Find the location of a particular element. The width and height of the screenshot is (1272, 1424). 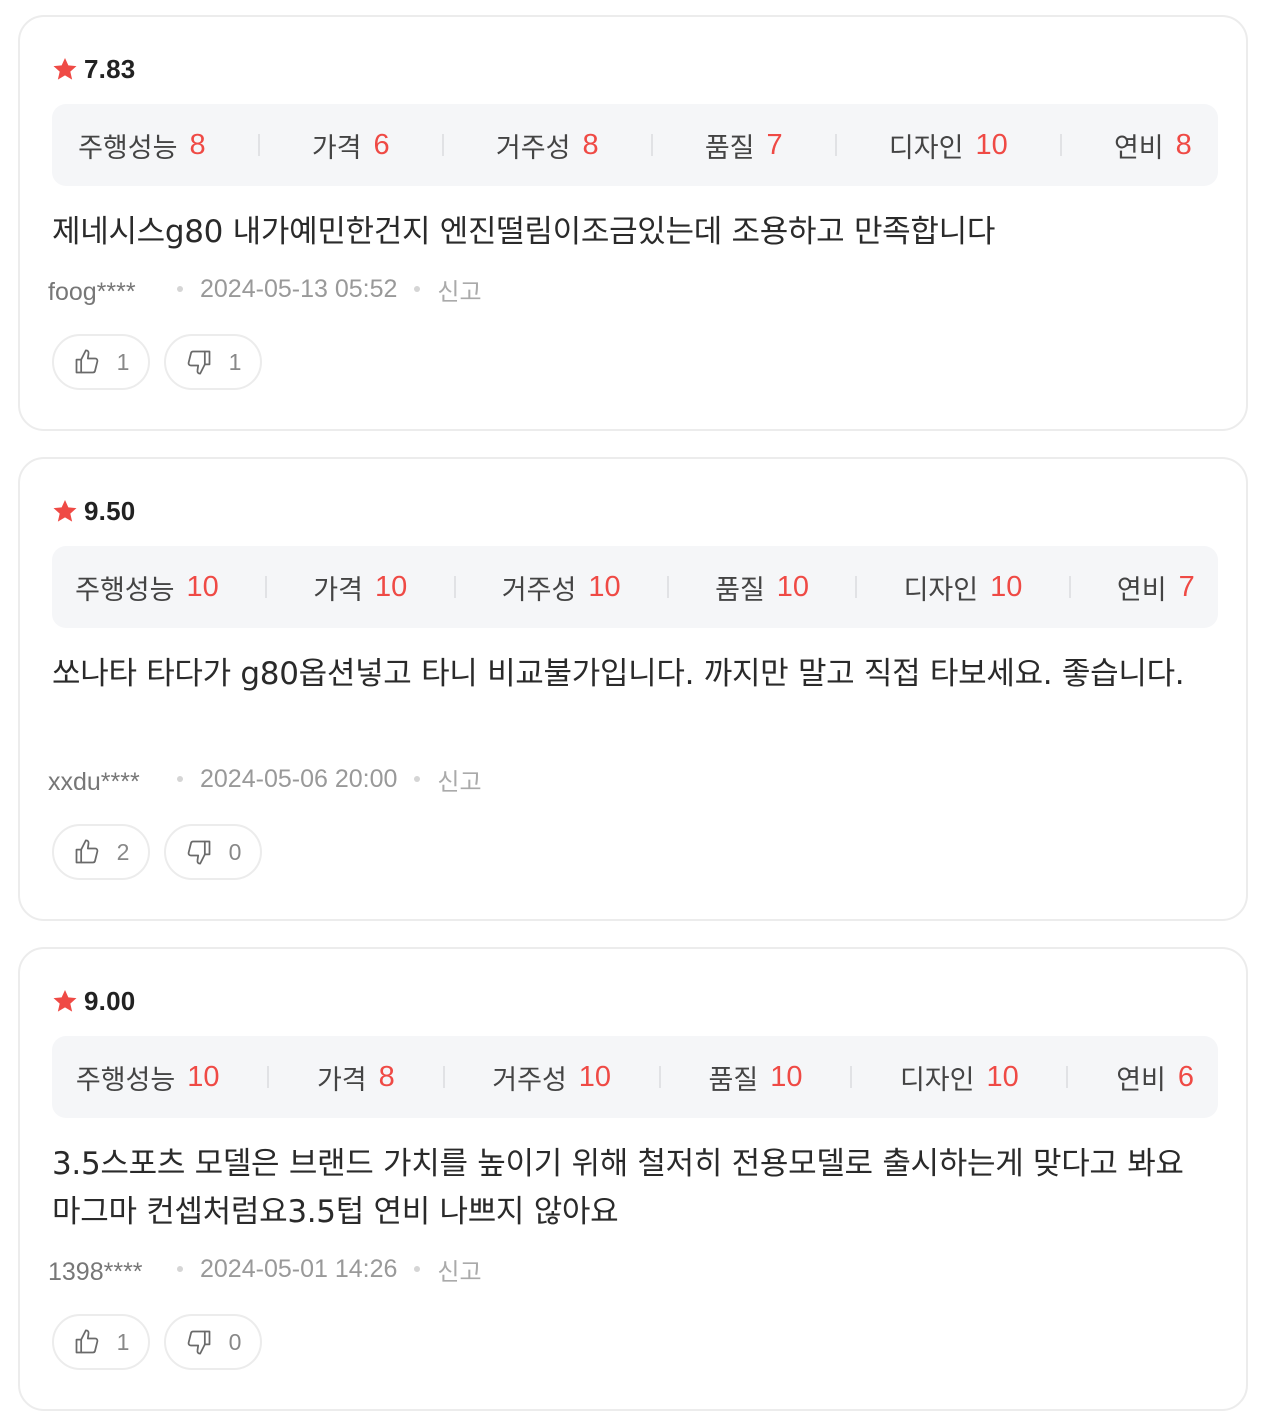

metric-fuel: 연비 8 is located at coordinates (1153, 145).